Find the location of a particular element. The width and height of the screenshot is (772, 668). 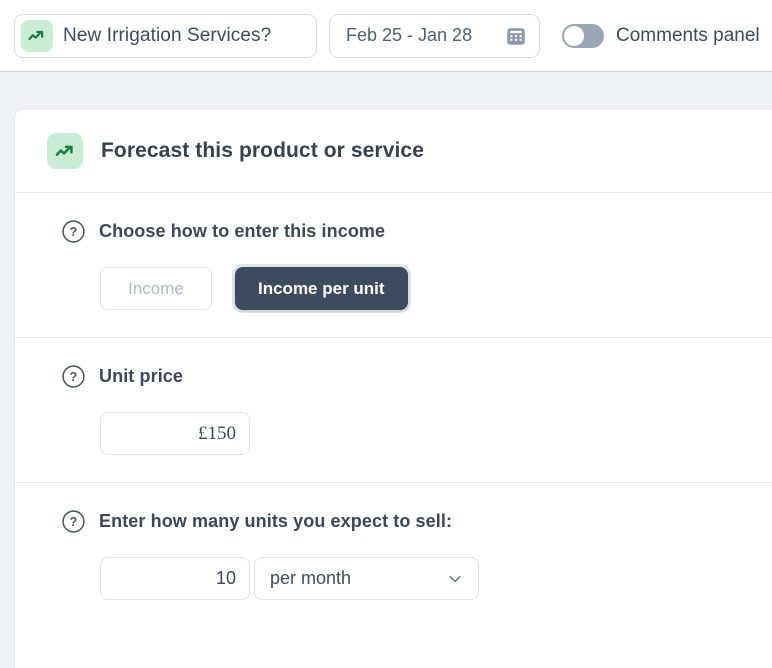

comments-panel-switch is located at coordinates (583, 35).